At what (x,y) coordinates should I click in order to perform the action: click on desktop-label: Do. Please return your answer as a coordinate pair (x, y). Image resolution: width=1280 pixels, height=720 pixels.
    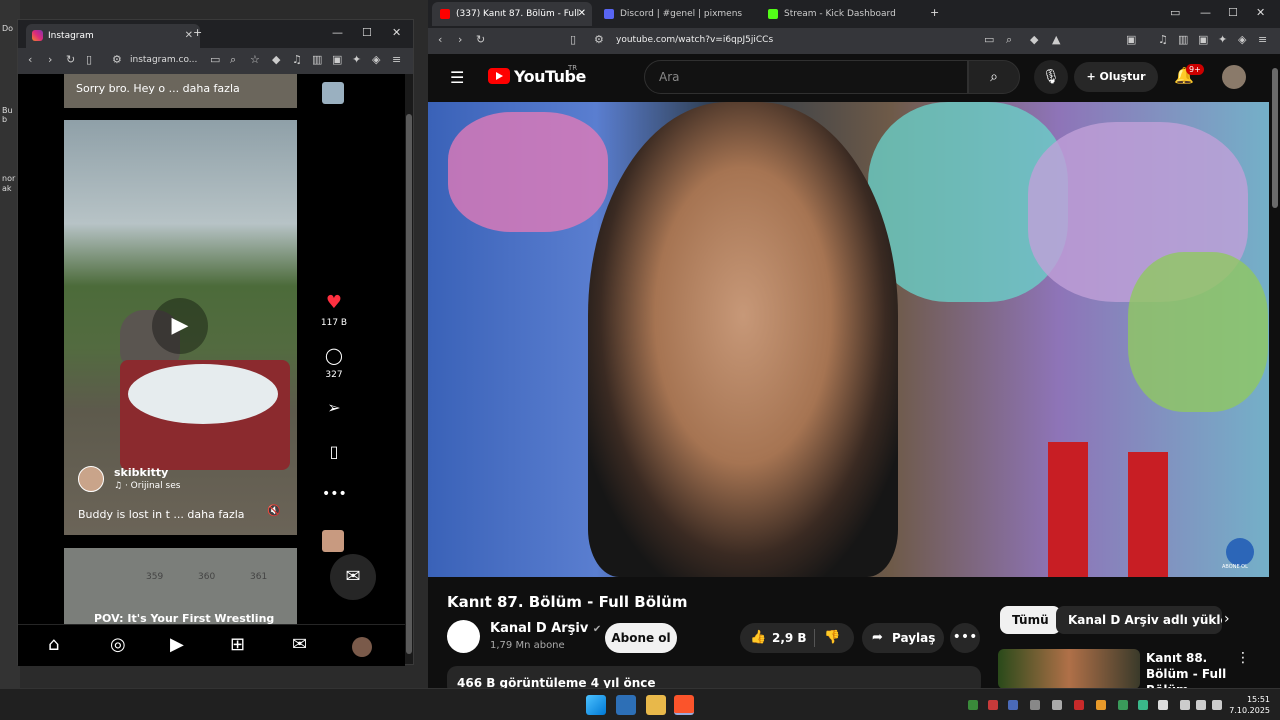
    Looking at the image, I should click on (7, 28).